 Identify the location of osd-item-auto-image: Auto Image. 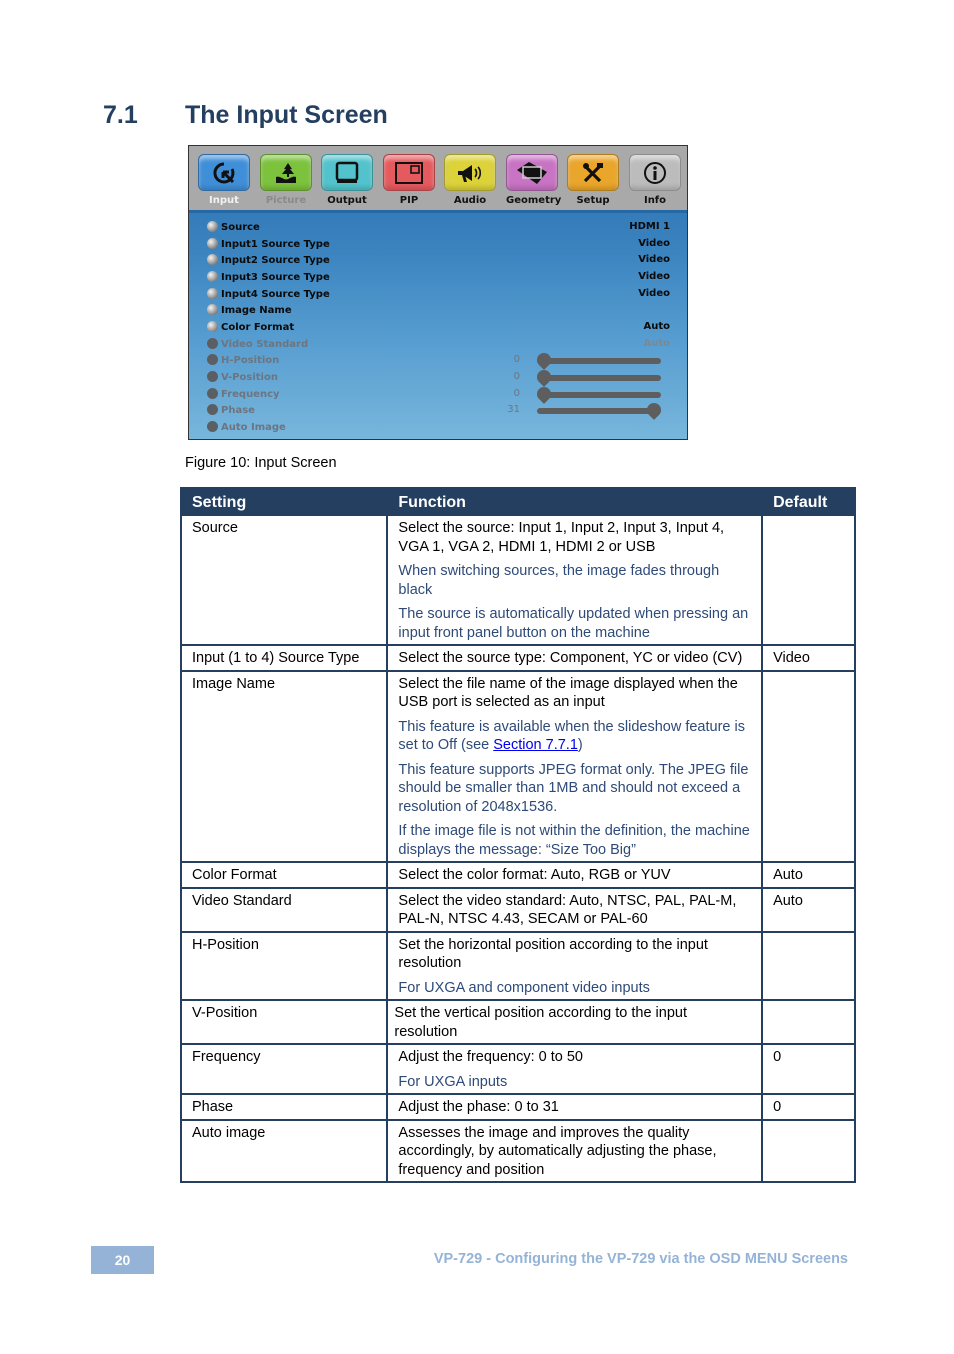
(246, 429).